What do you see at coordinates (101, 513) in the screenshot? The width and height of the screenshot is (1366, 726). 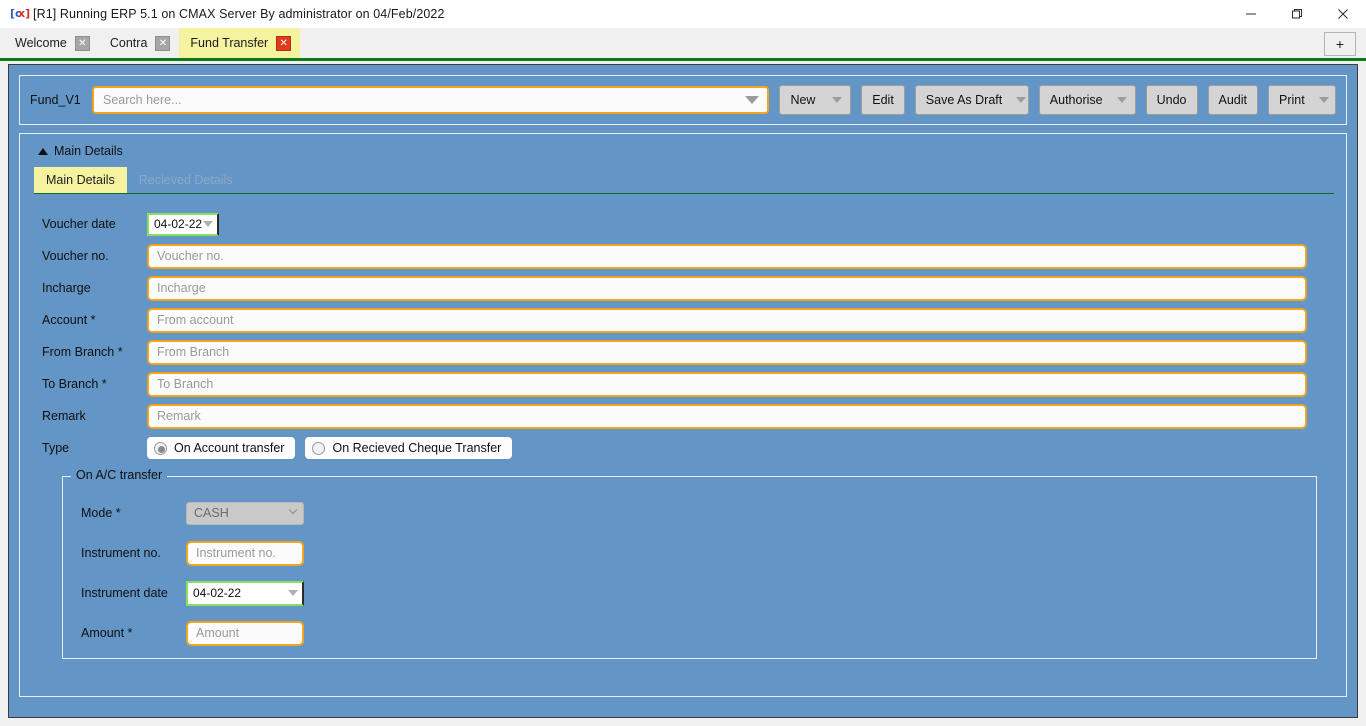 I see `mode-label: Mode *` at bounding box center [101, 513].